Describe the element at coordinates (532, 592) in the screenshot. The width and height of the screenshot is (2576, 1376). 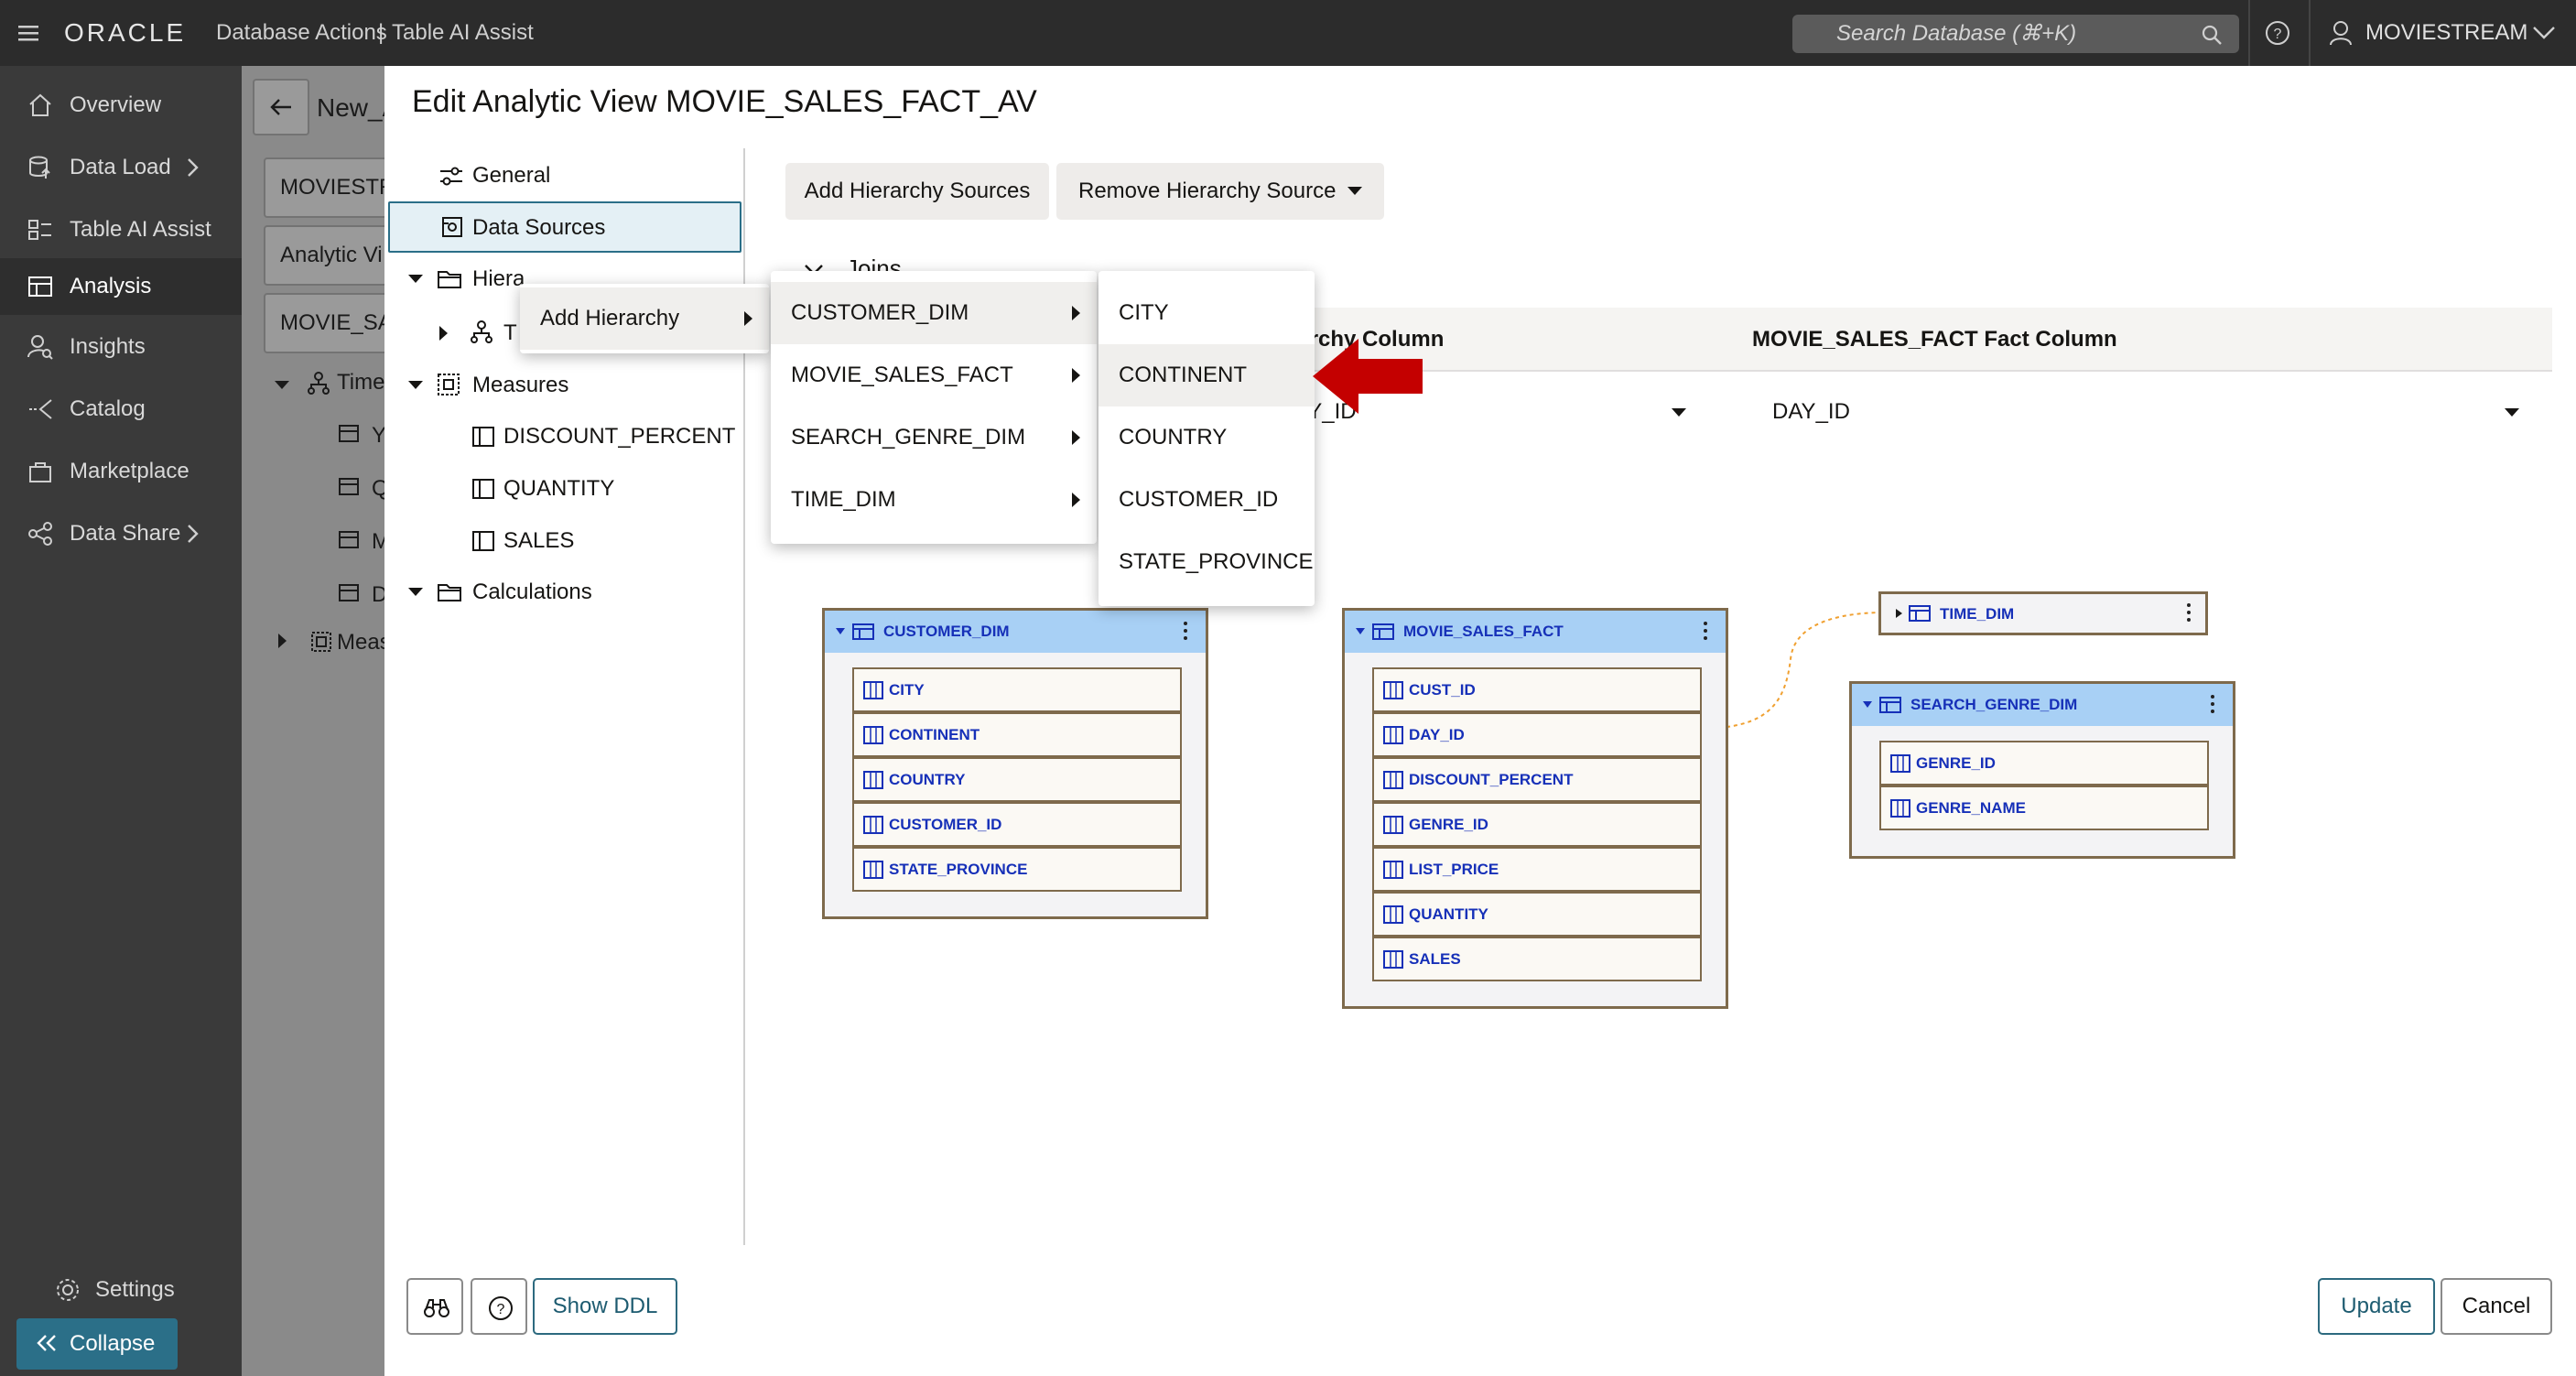
I see `tree-label: Calculations` at that location.